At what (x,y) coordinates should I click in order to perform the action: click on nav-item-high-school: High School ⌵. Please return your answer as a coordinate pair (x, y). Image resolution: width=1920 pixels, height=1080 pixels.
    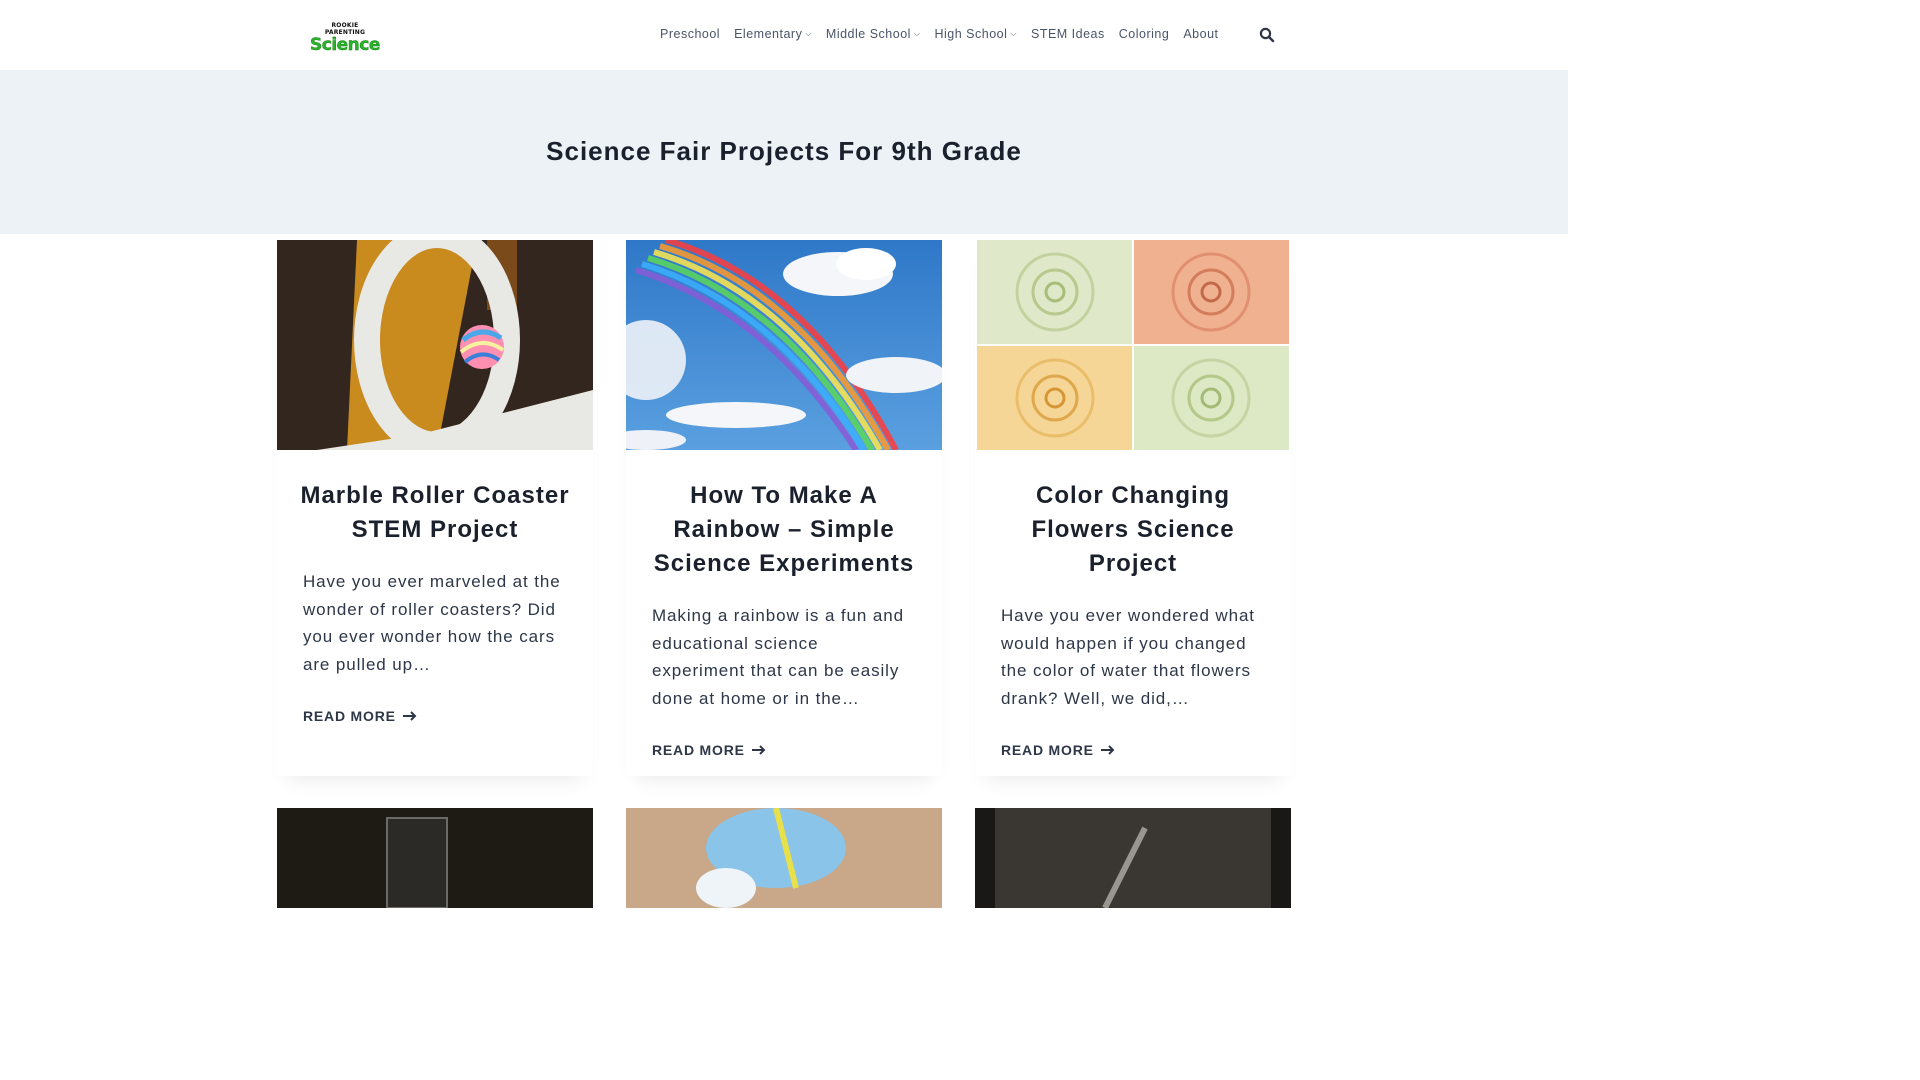
    Looking at the image, I should click on (976, 34).